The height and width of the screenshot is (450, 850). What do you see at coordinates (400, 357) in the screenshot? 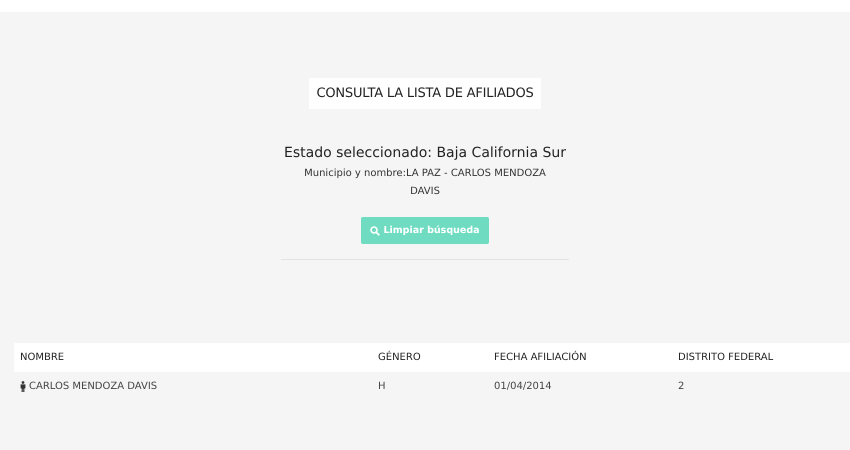
I see `column-header: GÉNERO` at bounding box center [400, 357].